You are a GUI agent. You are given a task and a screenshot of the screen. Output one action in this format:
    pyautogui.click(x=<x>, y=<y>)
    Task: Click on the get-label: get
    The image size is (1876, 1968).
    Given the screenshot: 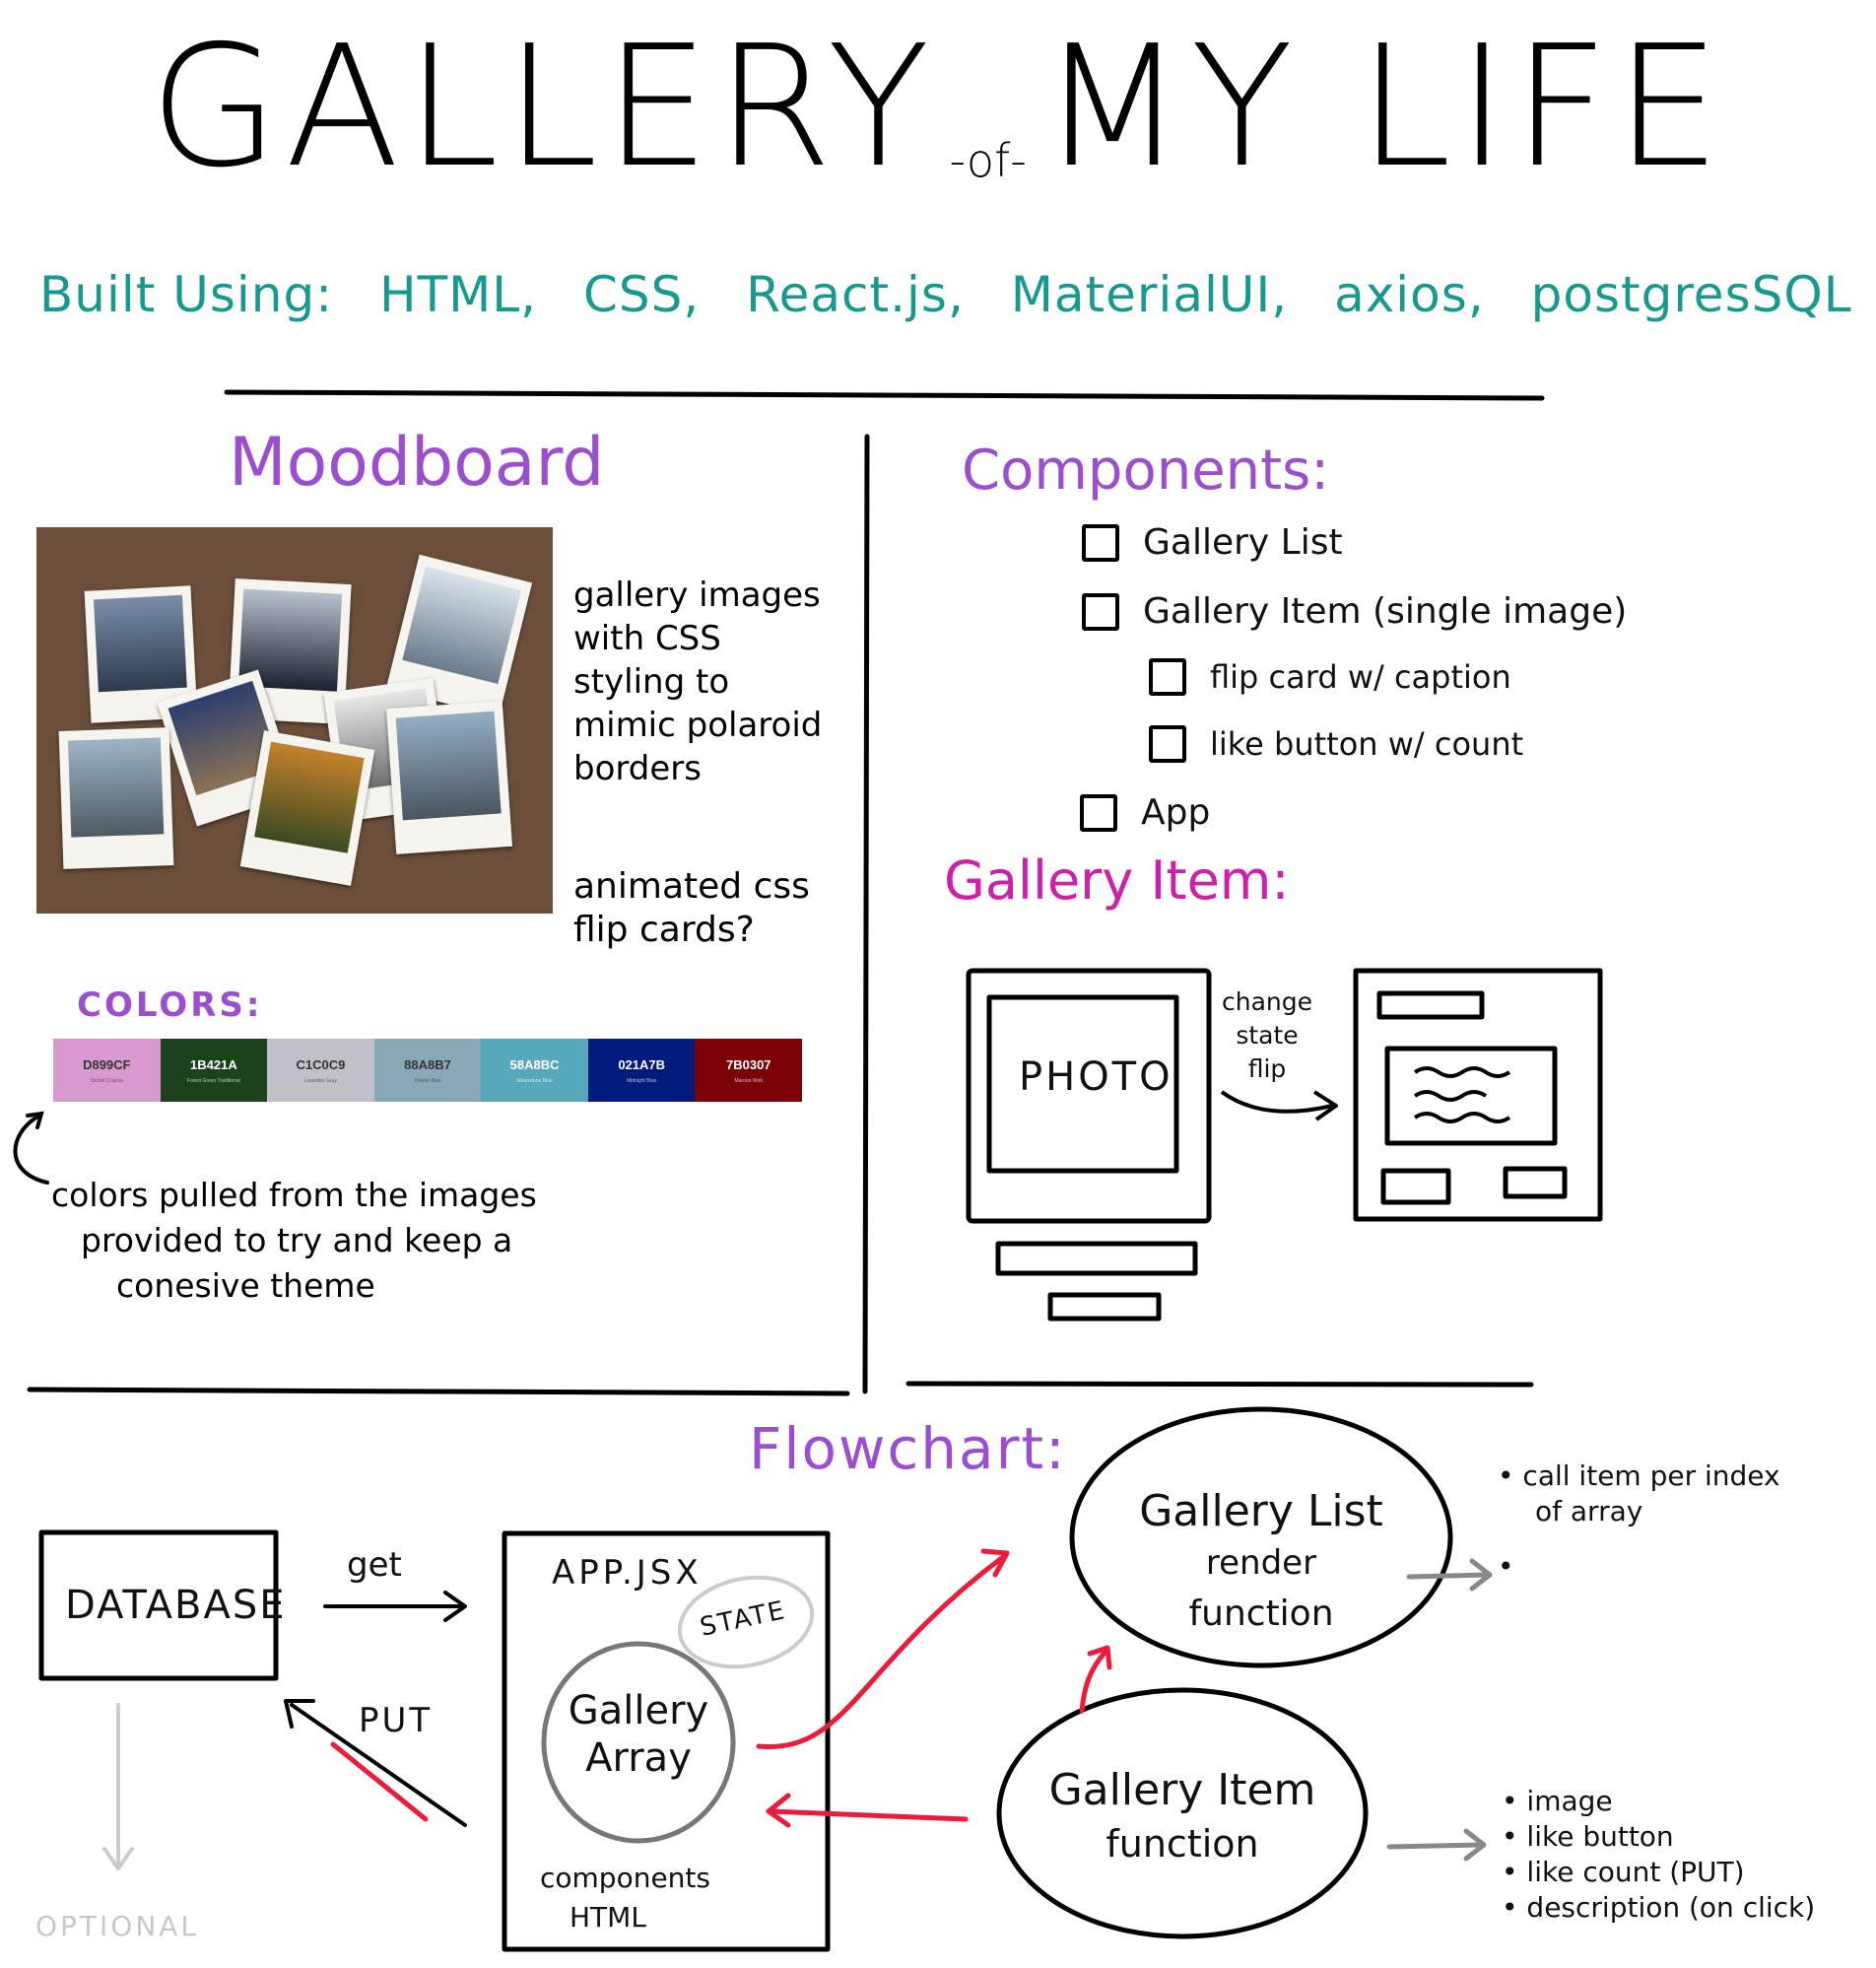 What is the action you would take?
    pyautogui.click(x=375, y=1565)
    